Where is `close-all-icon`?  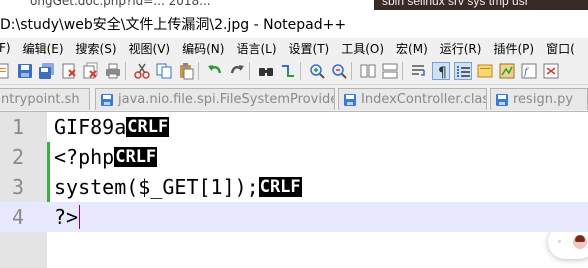
close-all-icon is located at coordinates (91, 71).